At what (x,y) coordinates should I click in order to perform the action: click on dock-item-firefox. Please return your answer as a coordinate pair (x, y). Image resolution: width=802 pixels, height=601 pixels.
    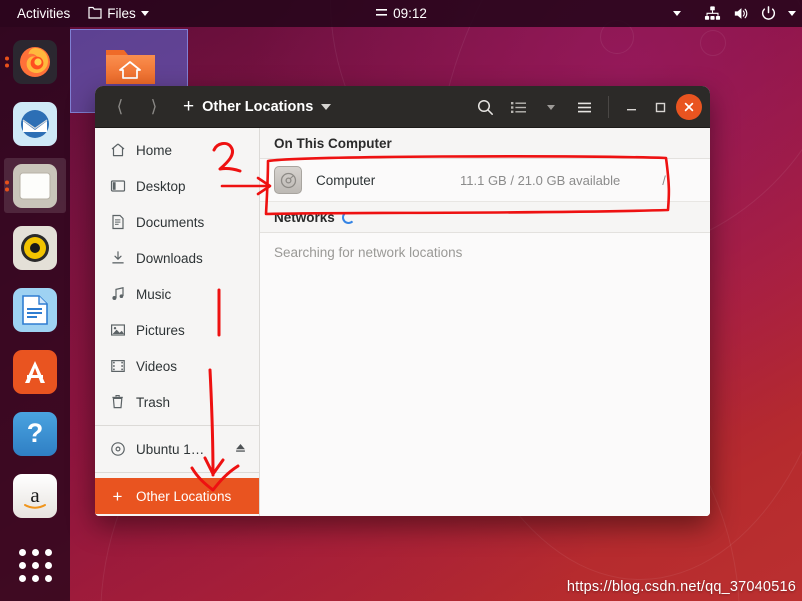
    Looking at the image, I should click on (35, 61).